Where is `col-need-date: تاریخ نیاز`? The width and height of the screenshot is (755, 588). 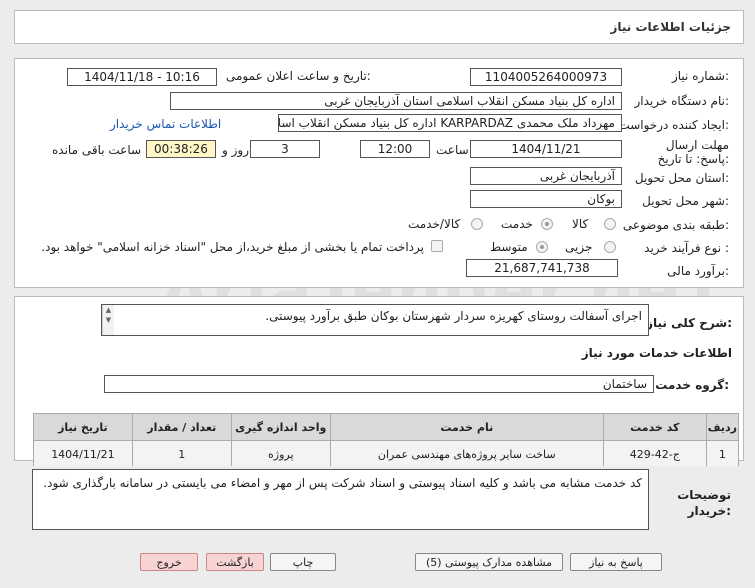
col-need-date: تاریخ نیاز is located at coordinates (83, 427).